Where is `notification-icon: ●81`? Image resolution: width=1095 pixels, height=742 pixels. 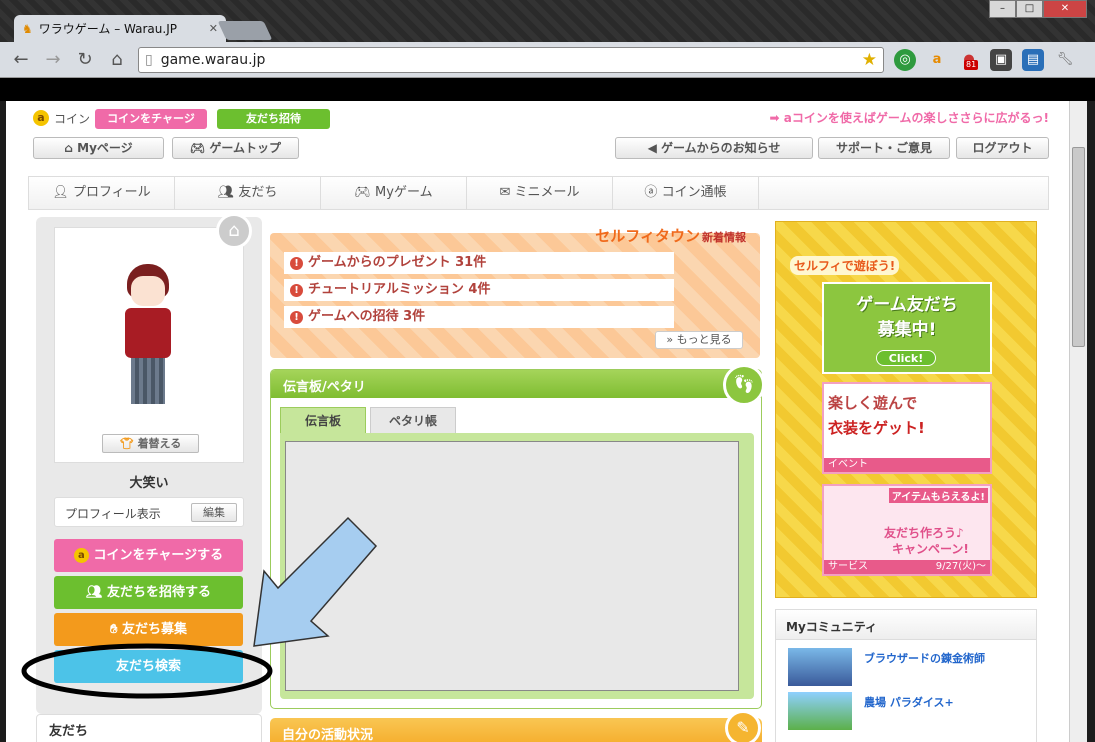
notification-icon: ●81 is located at coordinates (969, 60).